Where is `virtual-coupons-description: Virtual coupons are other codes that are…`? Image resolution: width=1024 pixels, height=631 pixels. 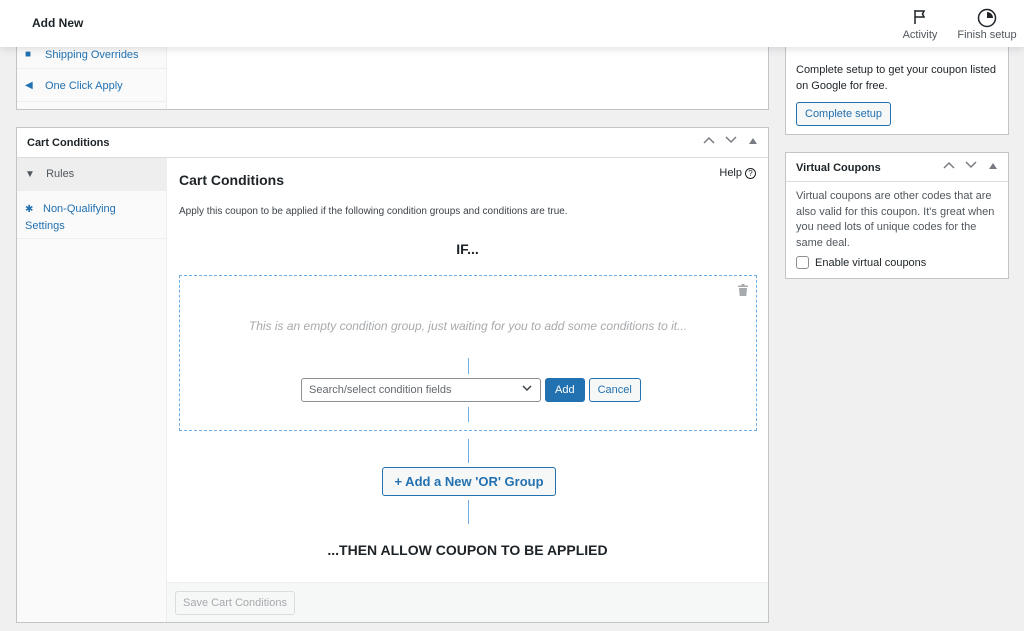
virtual-coupons-description: Virtual coupons are other codes that are… is located at coordinates (895, 220).